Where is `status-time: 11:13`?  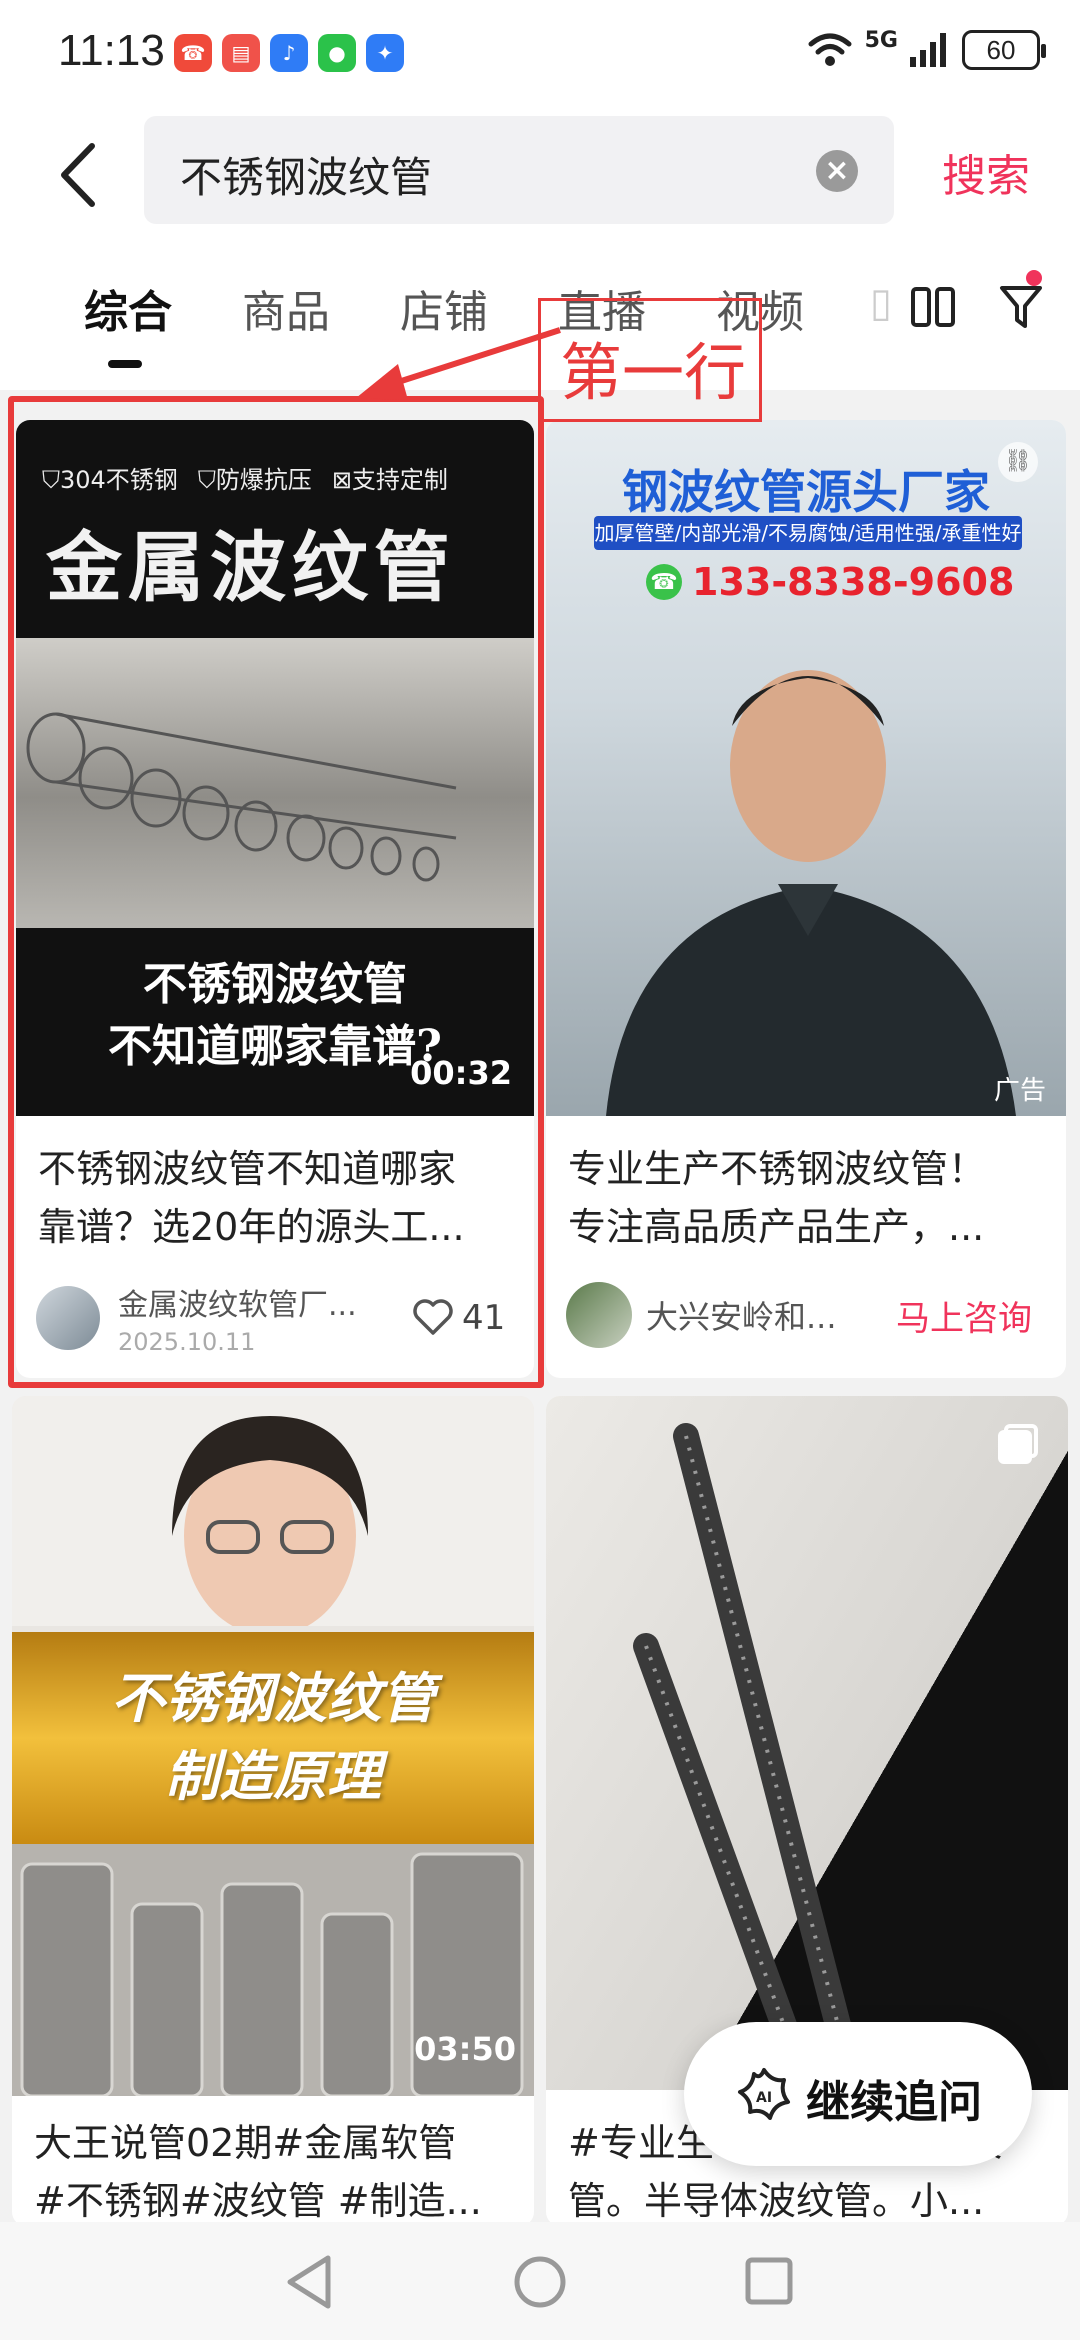
status-time: 11:13 is located at coordinates (111, 50).